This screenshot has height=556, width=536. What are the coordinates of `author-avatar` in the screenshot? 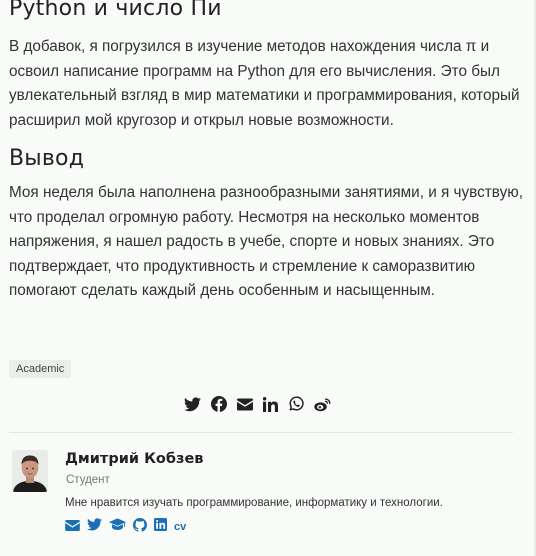 It's located at (30, 471).